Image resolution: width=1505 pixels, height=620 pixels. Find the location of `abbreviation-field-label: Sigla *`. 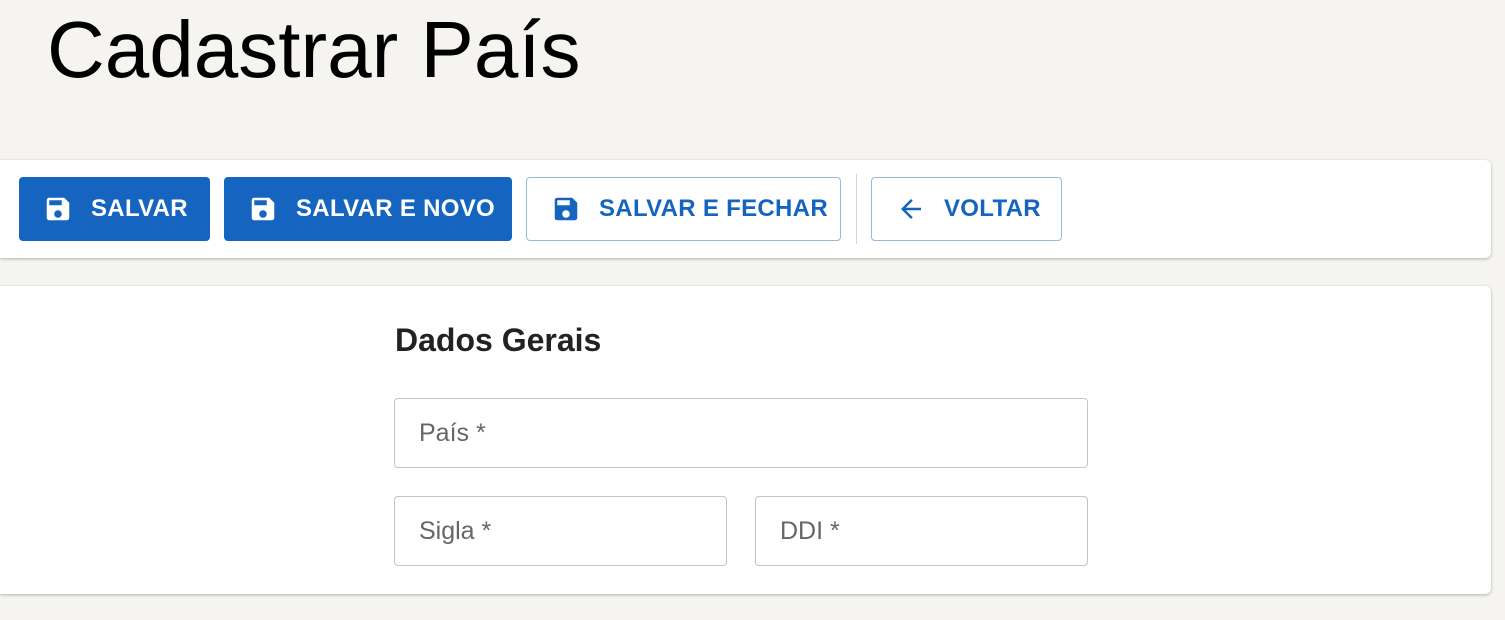

abbreviation-field-label: Sigla * is located at coordinates (455, 530).